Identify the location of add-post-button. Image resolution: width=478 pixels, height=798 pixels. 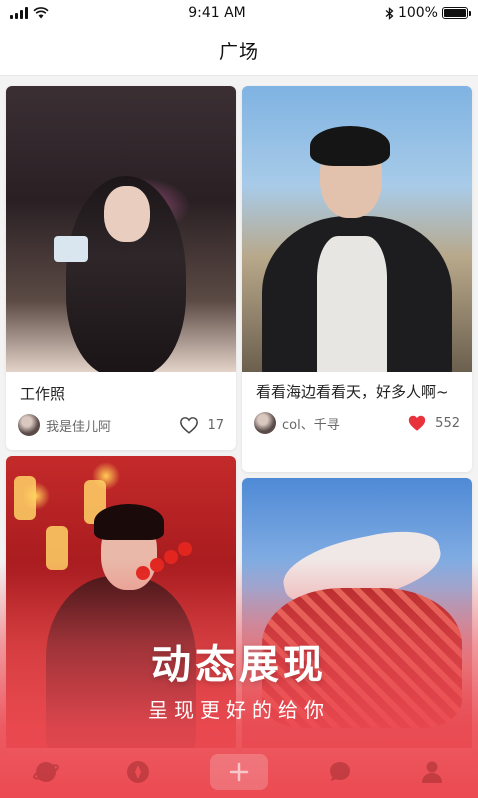
(239, 772).